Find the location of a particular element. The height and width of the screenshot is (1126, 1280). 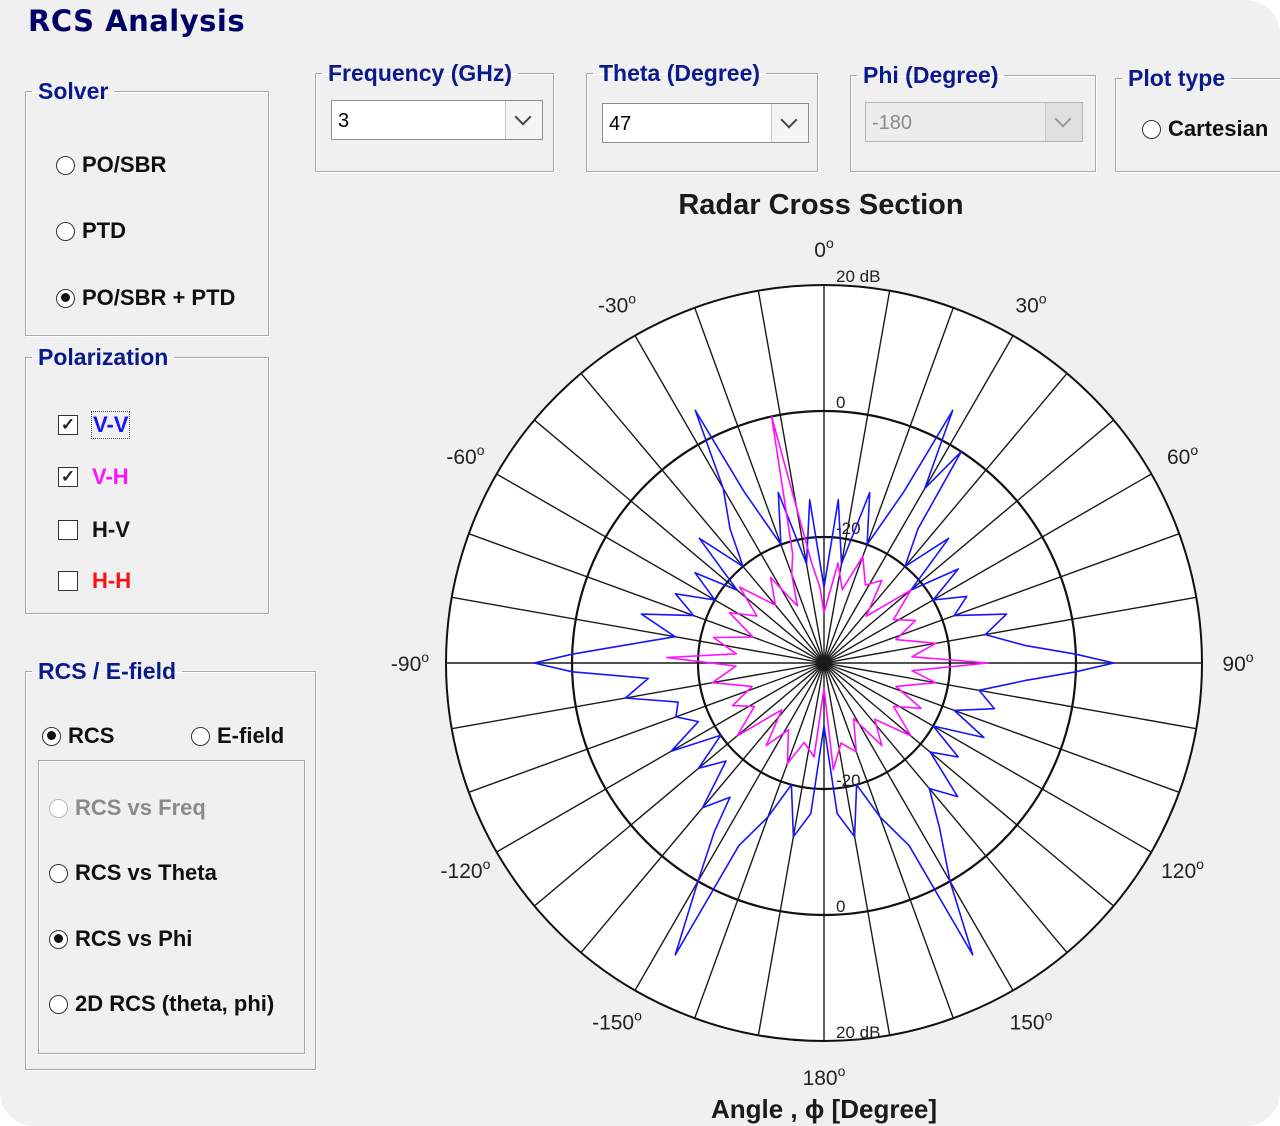

angle-tick-label: -60o is located at coordinates (465, 455).